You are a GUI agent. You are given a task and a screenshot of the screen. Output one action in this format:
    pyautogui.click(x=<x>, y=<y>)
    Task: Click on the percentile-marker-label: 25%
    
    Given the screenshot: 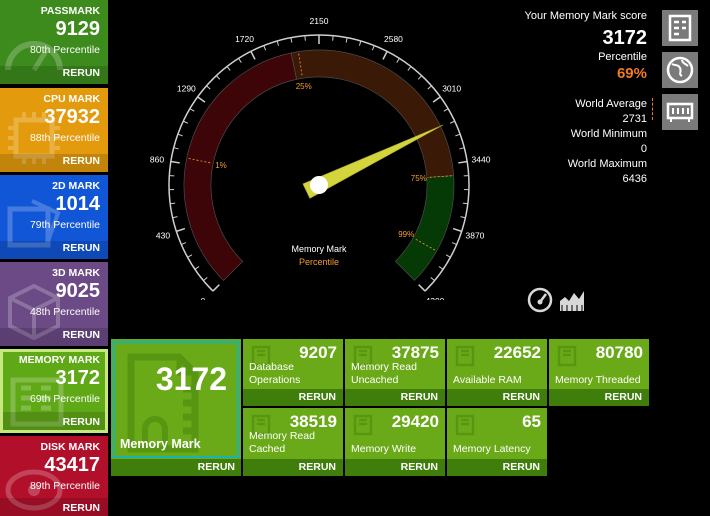 What is the action you would take?
    pyautogui.click(x=304, y=86)
    